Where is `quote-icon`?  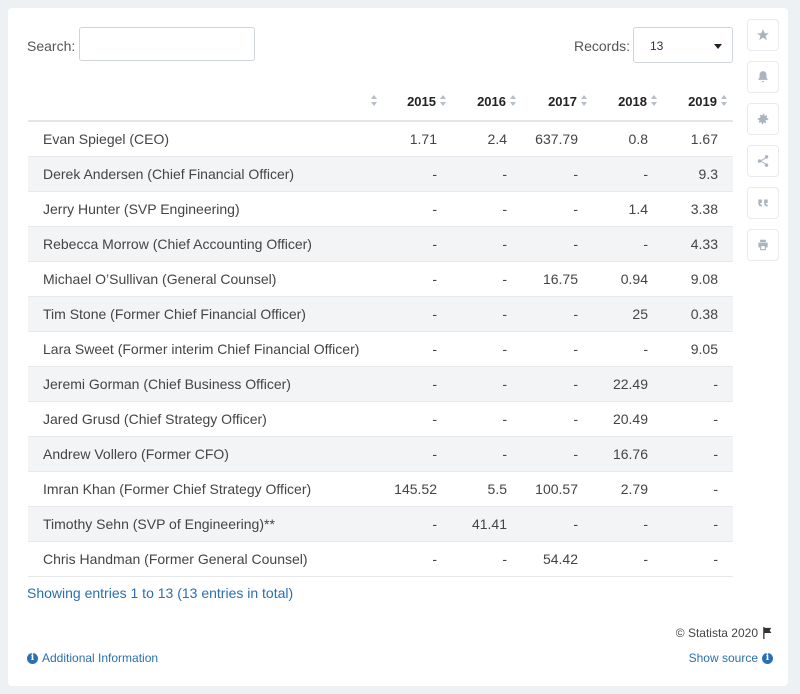
quote-icon is located at coordinates (763, 203).